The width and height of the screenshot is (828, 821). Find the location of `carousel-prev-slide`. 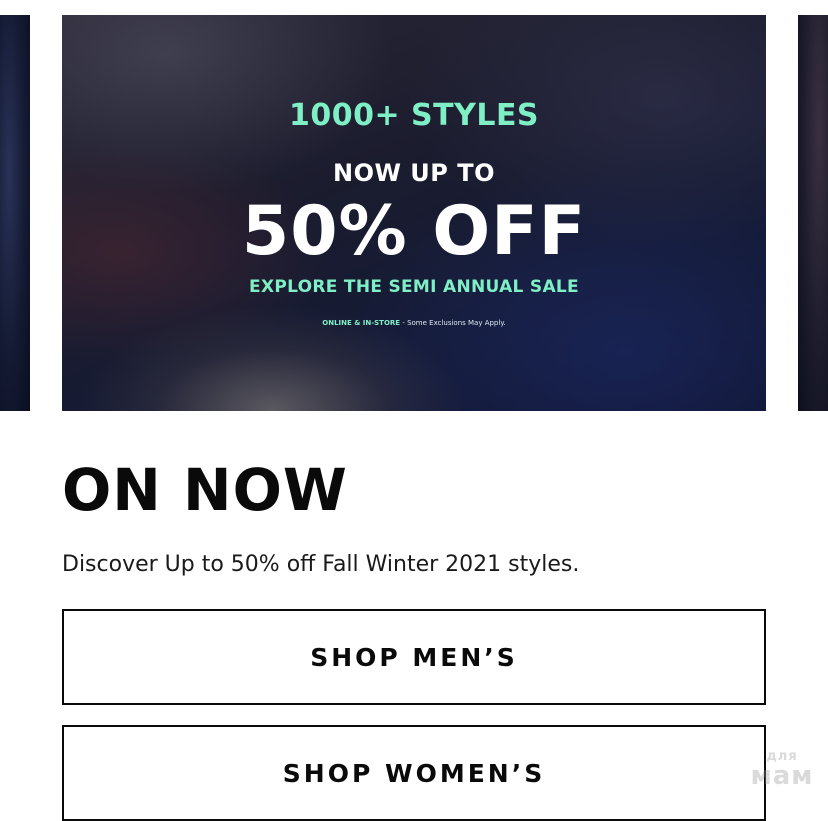

carousel-prev-slide is located at coordinates (15, 213).